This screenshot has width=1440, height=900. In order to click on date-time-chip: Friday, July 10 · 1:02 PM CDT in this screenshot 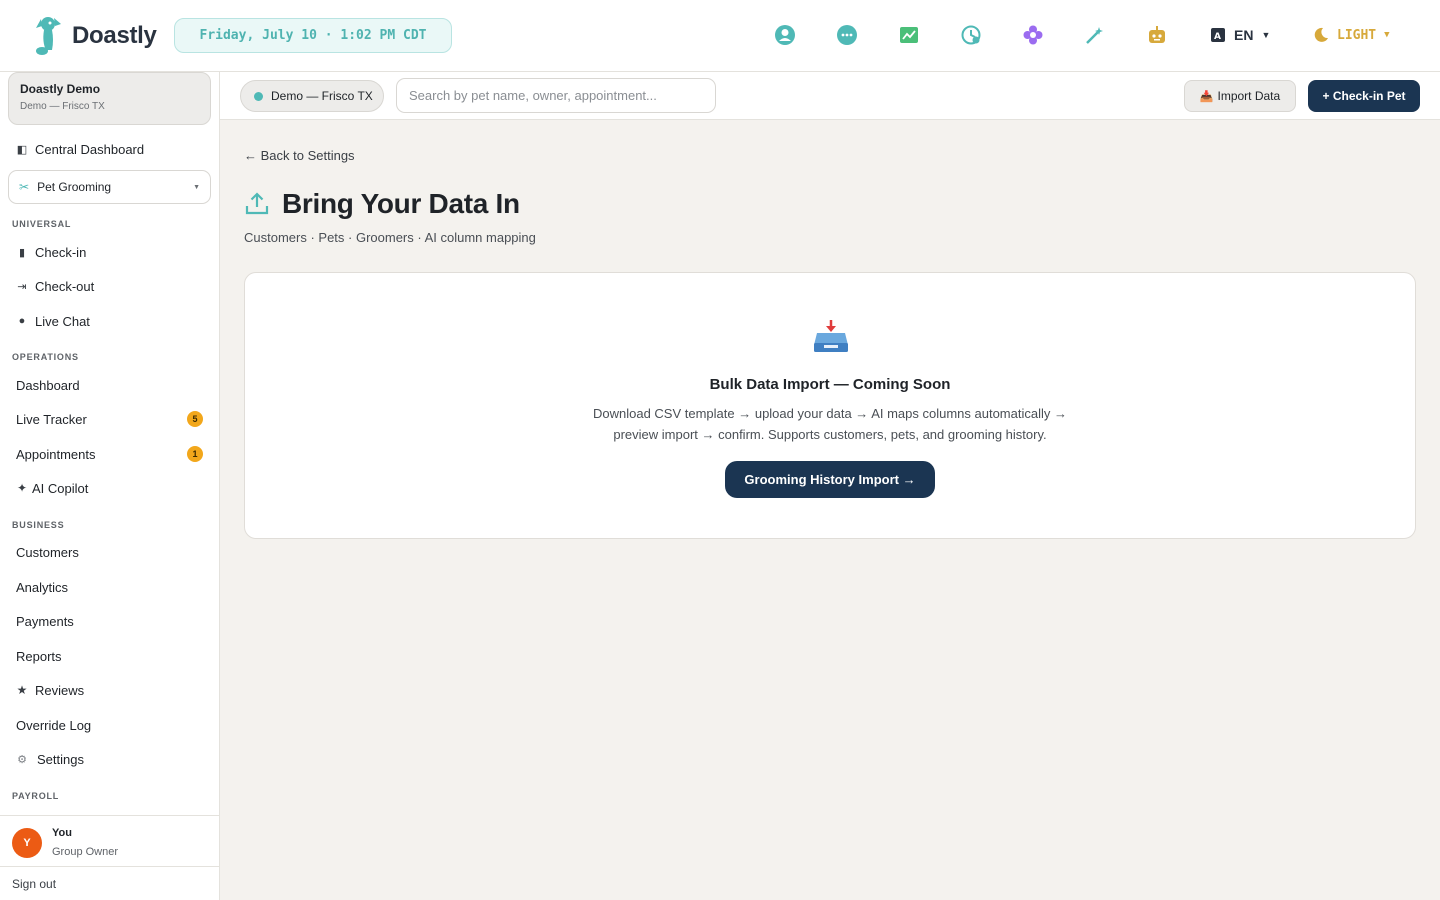, I will do `click(313, 35)`.